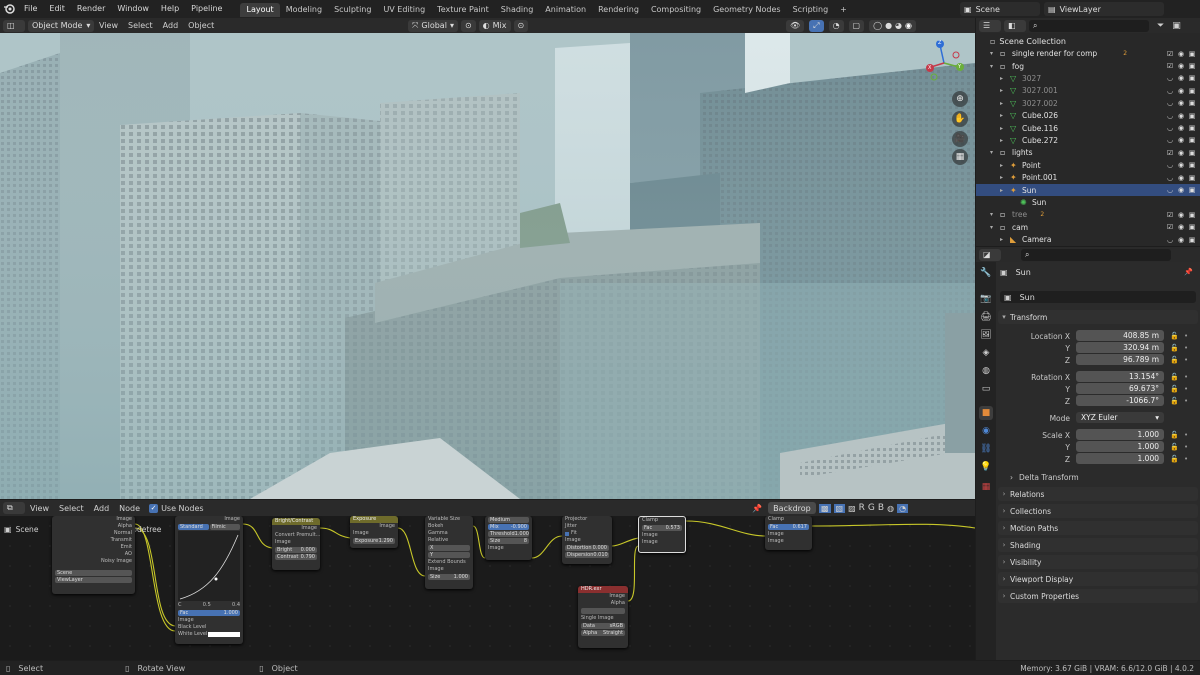  I want to click on curves-mode-filmic: Filmic, so click(224, 527).